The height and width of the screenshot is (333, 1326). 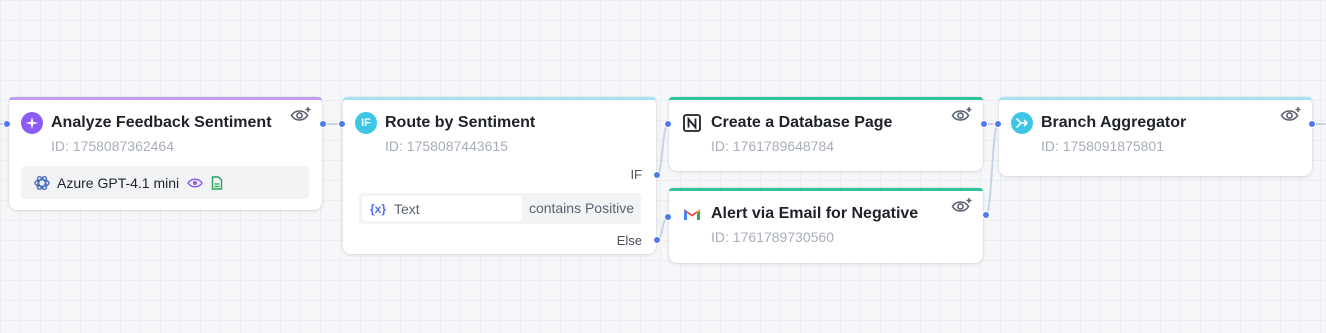 What do you see at coordinates (1155, 136) in the screenshot?
I see `node-branch-aggregator: Branch Aggregator ID: 1758091875801` at bounding box center [1155, 136].